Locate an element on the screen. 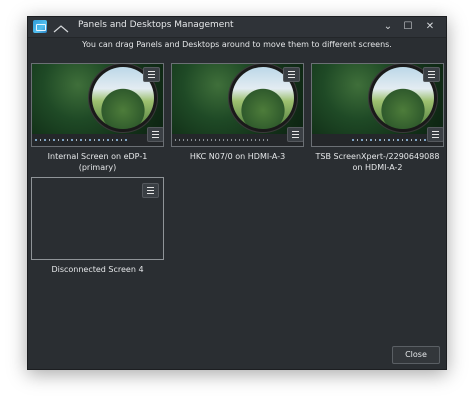 This screenshot has height=415, width=474. screen-preview-disconnected is located at coordinates (97, 218).